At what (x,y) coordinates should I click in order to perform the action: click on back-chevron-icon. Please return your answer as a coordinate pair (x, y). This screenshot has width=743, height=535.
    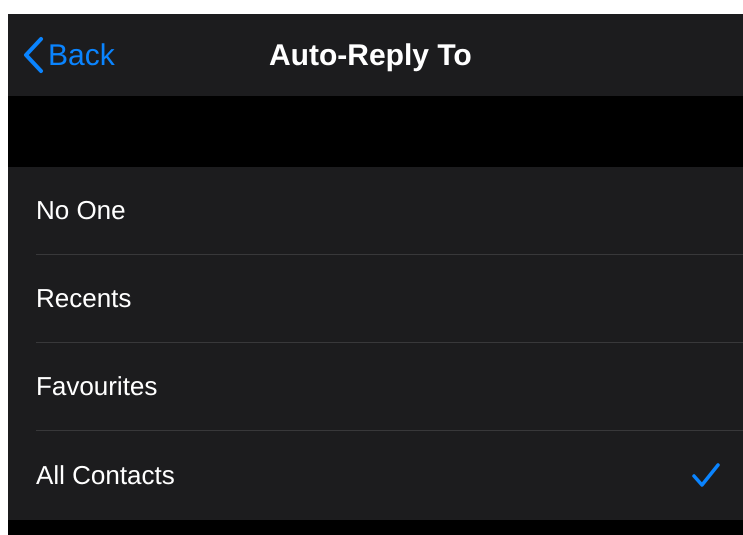
    Looking at the image, I should click on (33, 55).